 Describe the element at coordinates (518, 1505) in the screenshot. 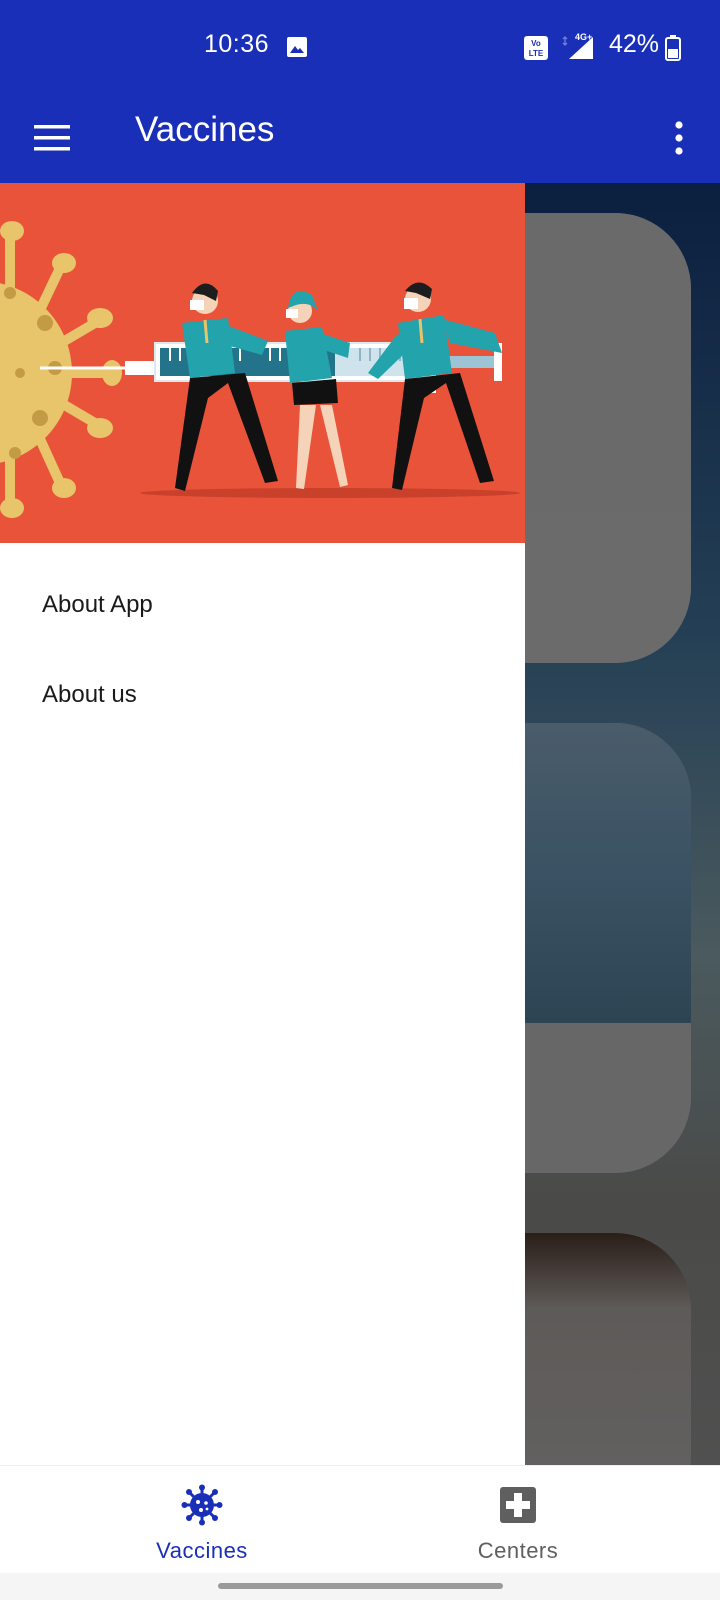

I see `medical-cross-icon` at that location.